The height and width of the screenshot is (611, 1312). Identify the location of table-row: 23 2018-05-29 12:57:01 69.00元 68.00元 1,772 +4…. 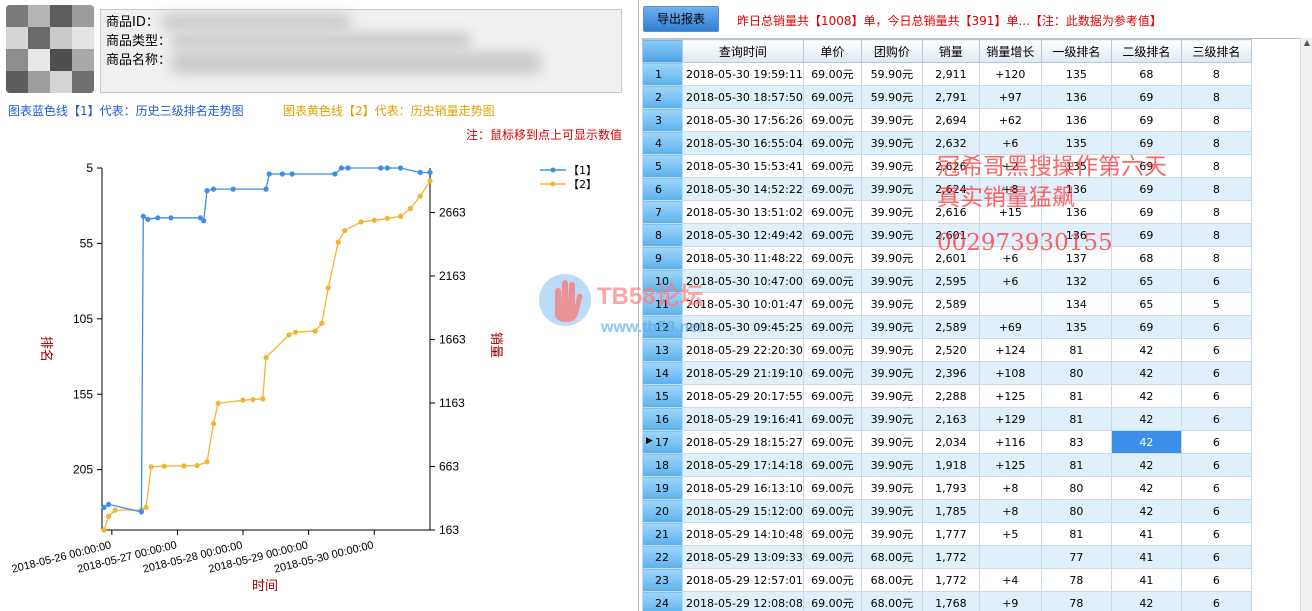
(947, 580).